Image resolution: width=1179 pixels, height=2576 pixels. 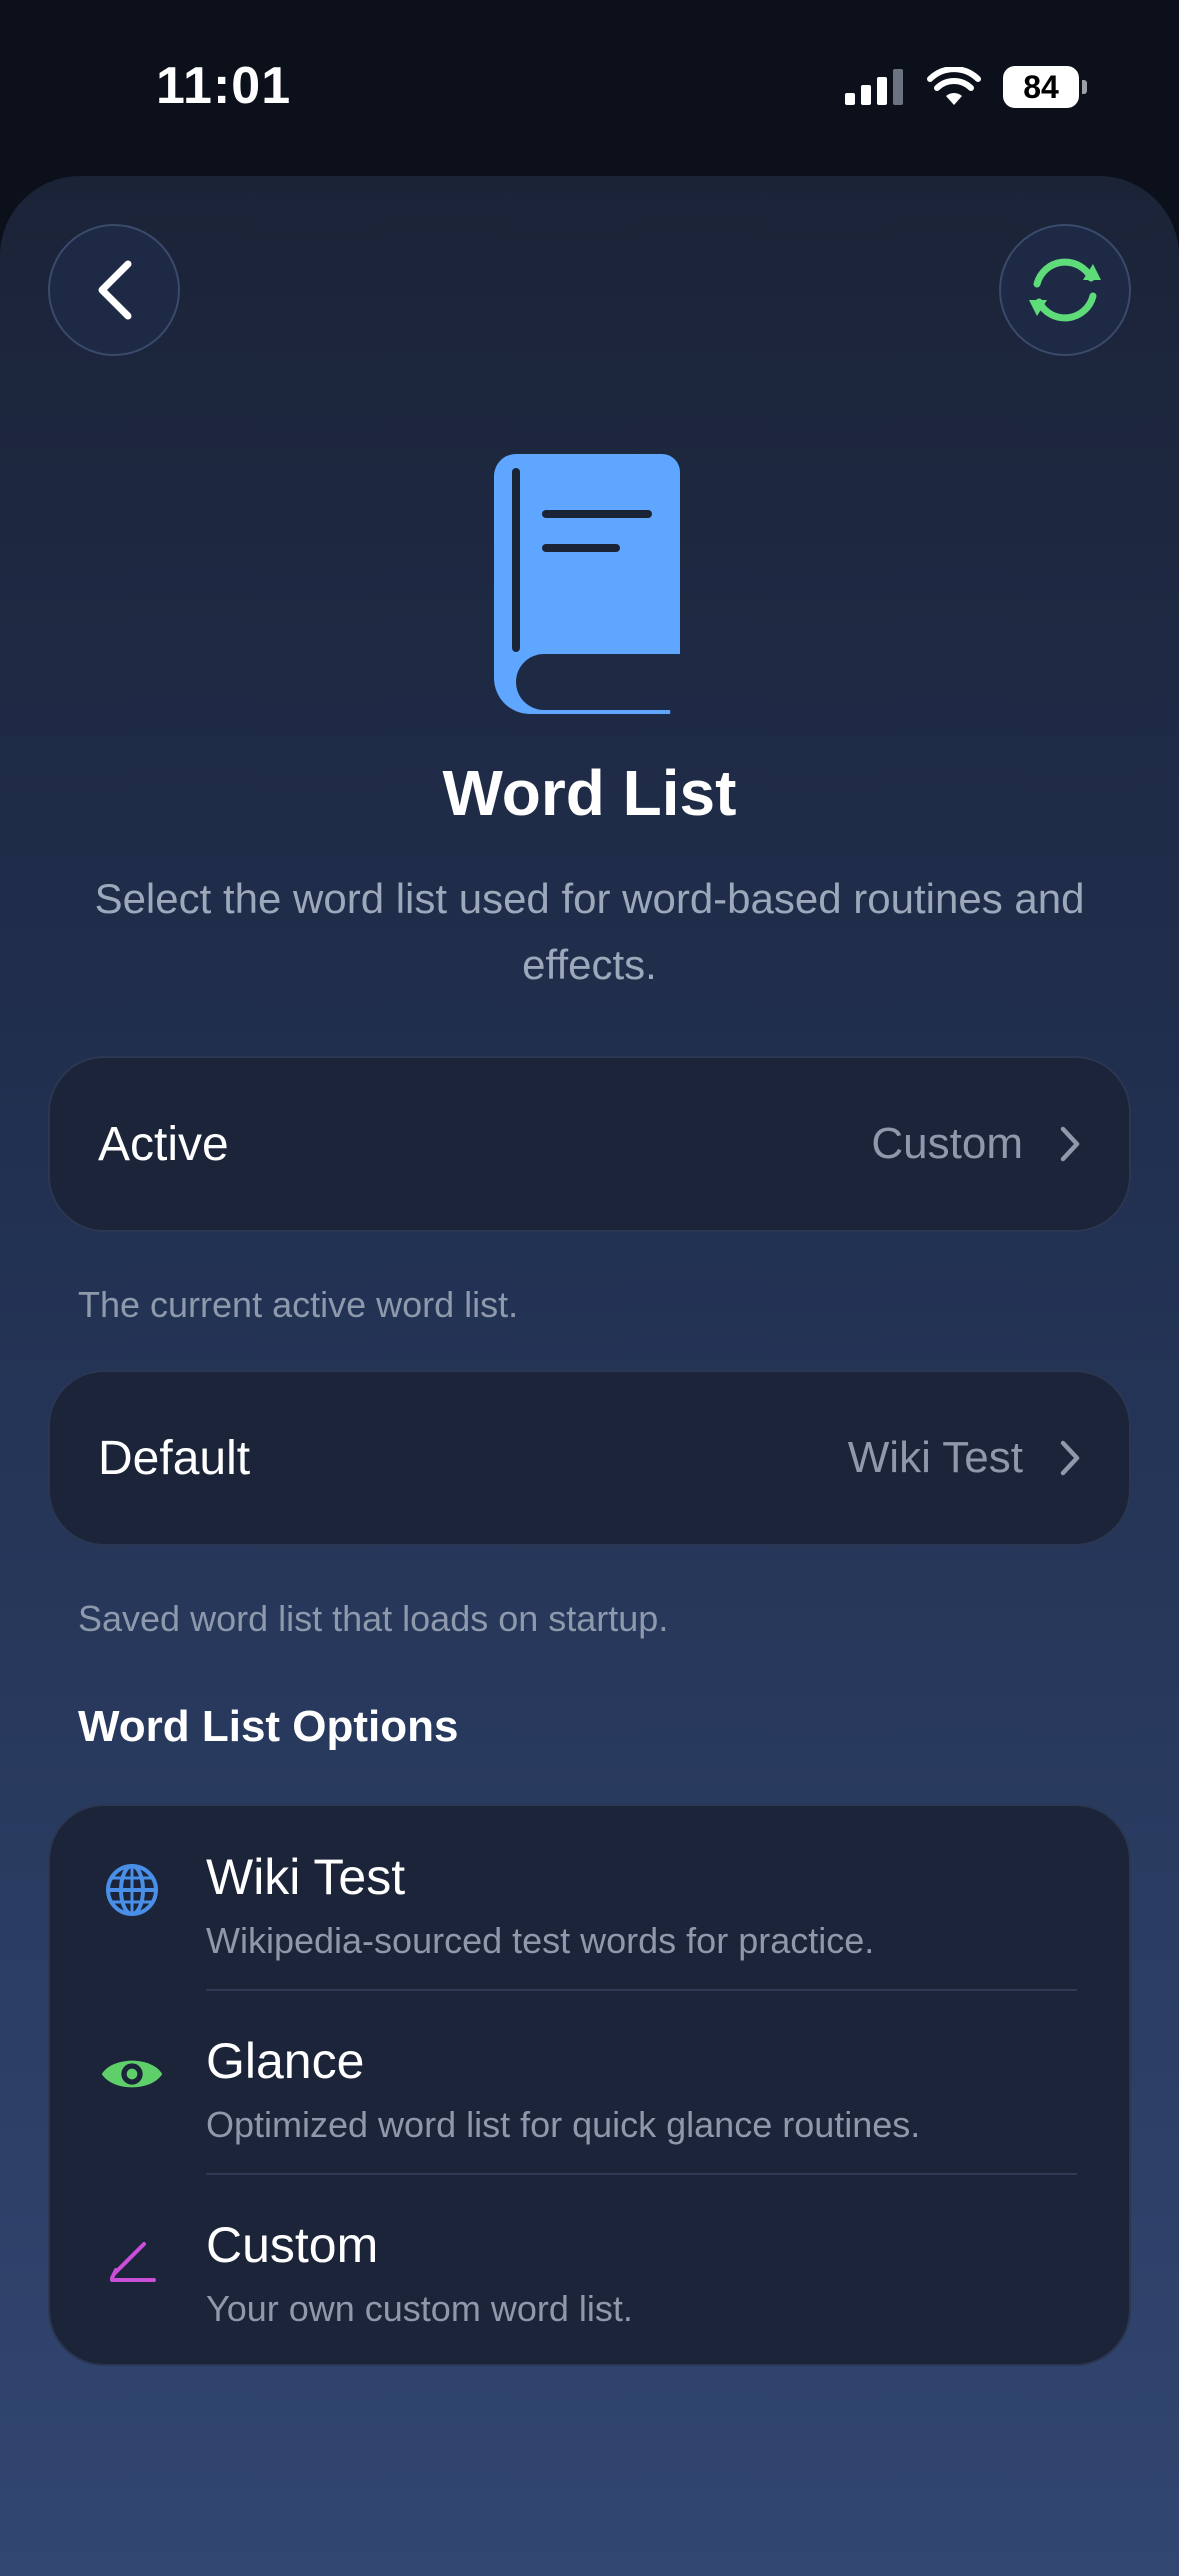 What do you see at coordinates (874, 87) in the screenshot?
I see `signal-icon` at bounding box center [874, 87].